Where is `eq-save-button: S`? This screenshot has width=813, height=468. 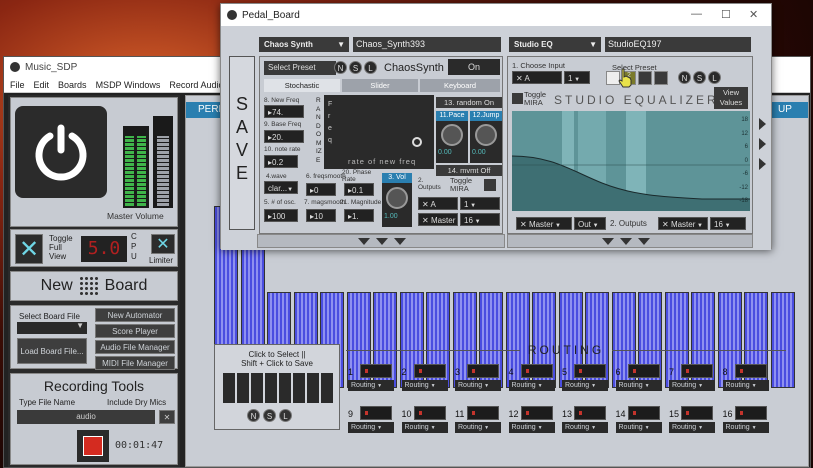
eq-save-button: S is located at coordinates (699, 77).